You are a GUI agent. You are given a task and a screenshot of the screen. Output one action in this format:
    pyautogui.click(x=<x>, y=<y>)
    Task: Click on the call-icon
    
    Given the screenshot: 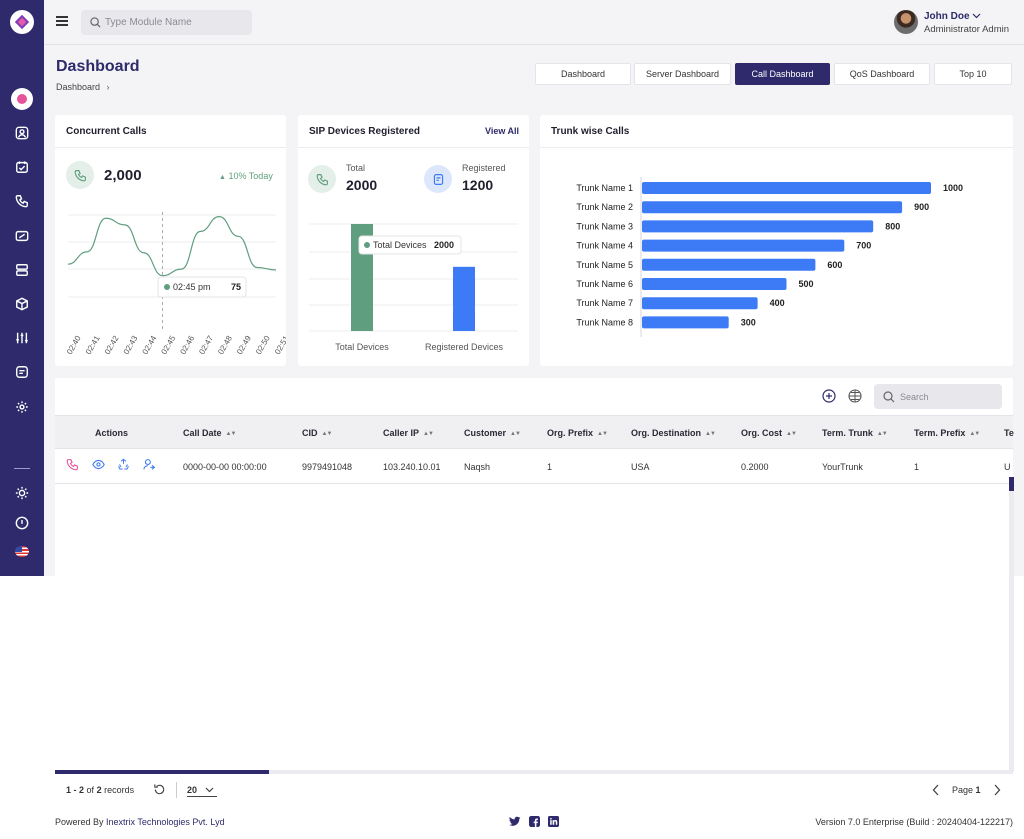 What is the action you would take?
    pyautogui.click(x=72, y=464)
    